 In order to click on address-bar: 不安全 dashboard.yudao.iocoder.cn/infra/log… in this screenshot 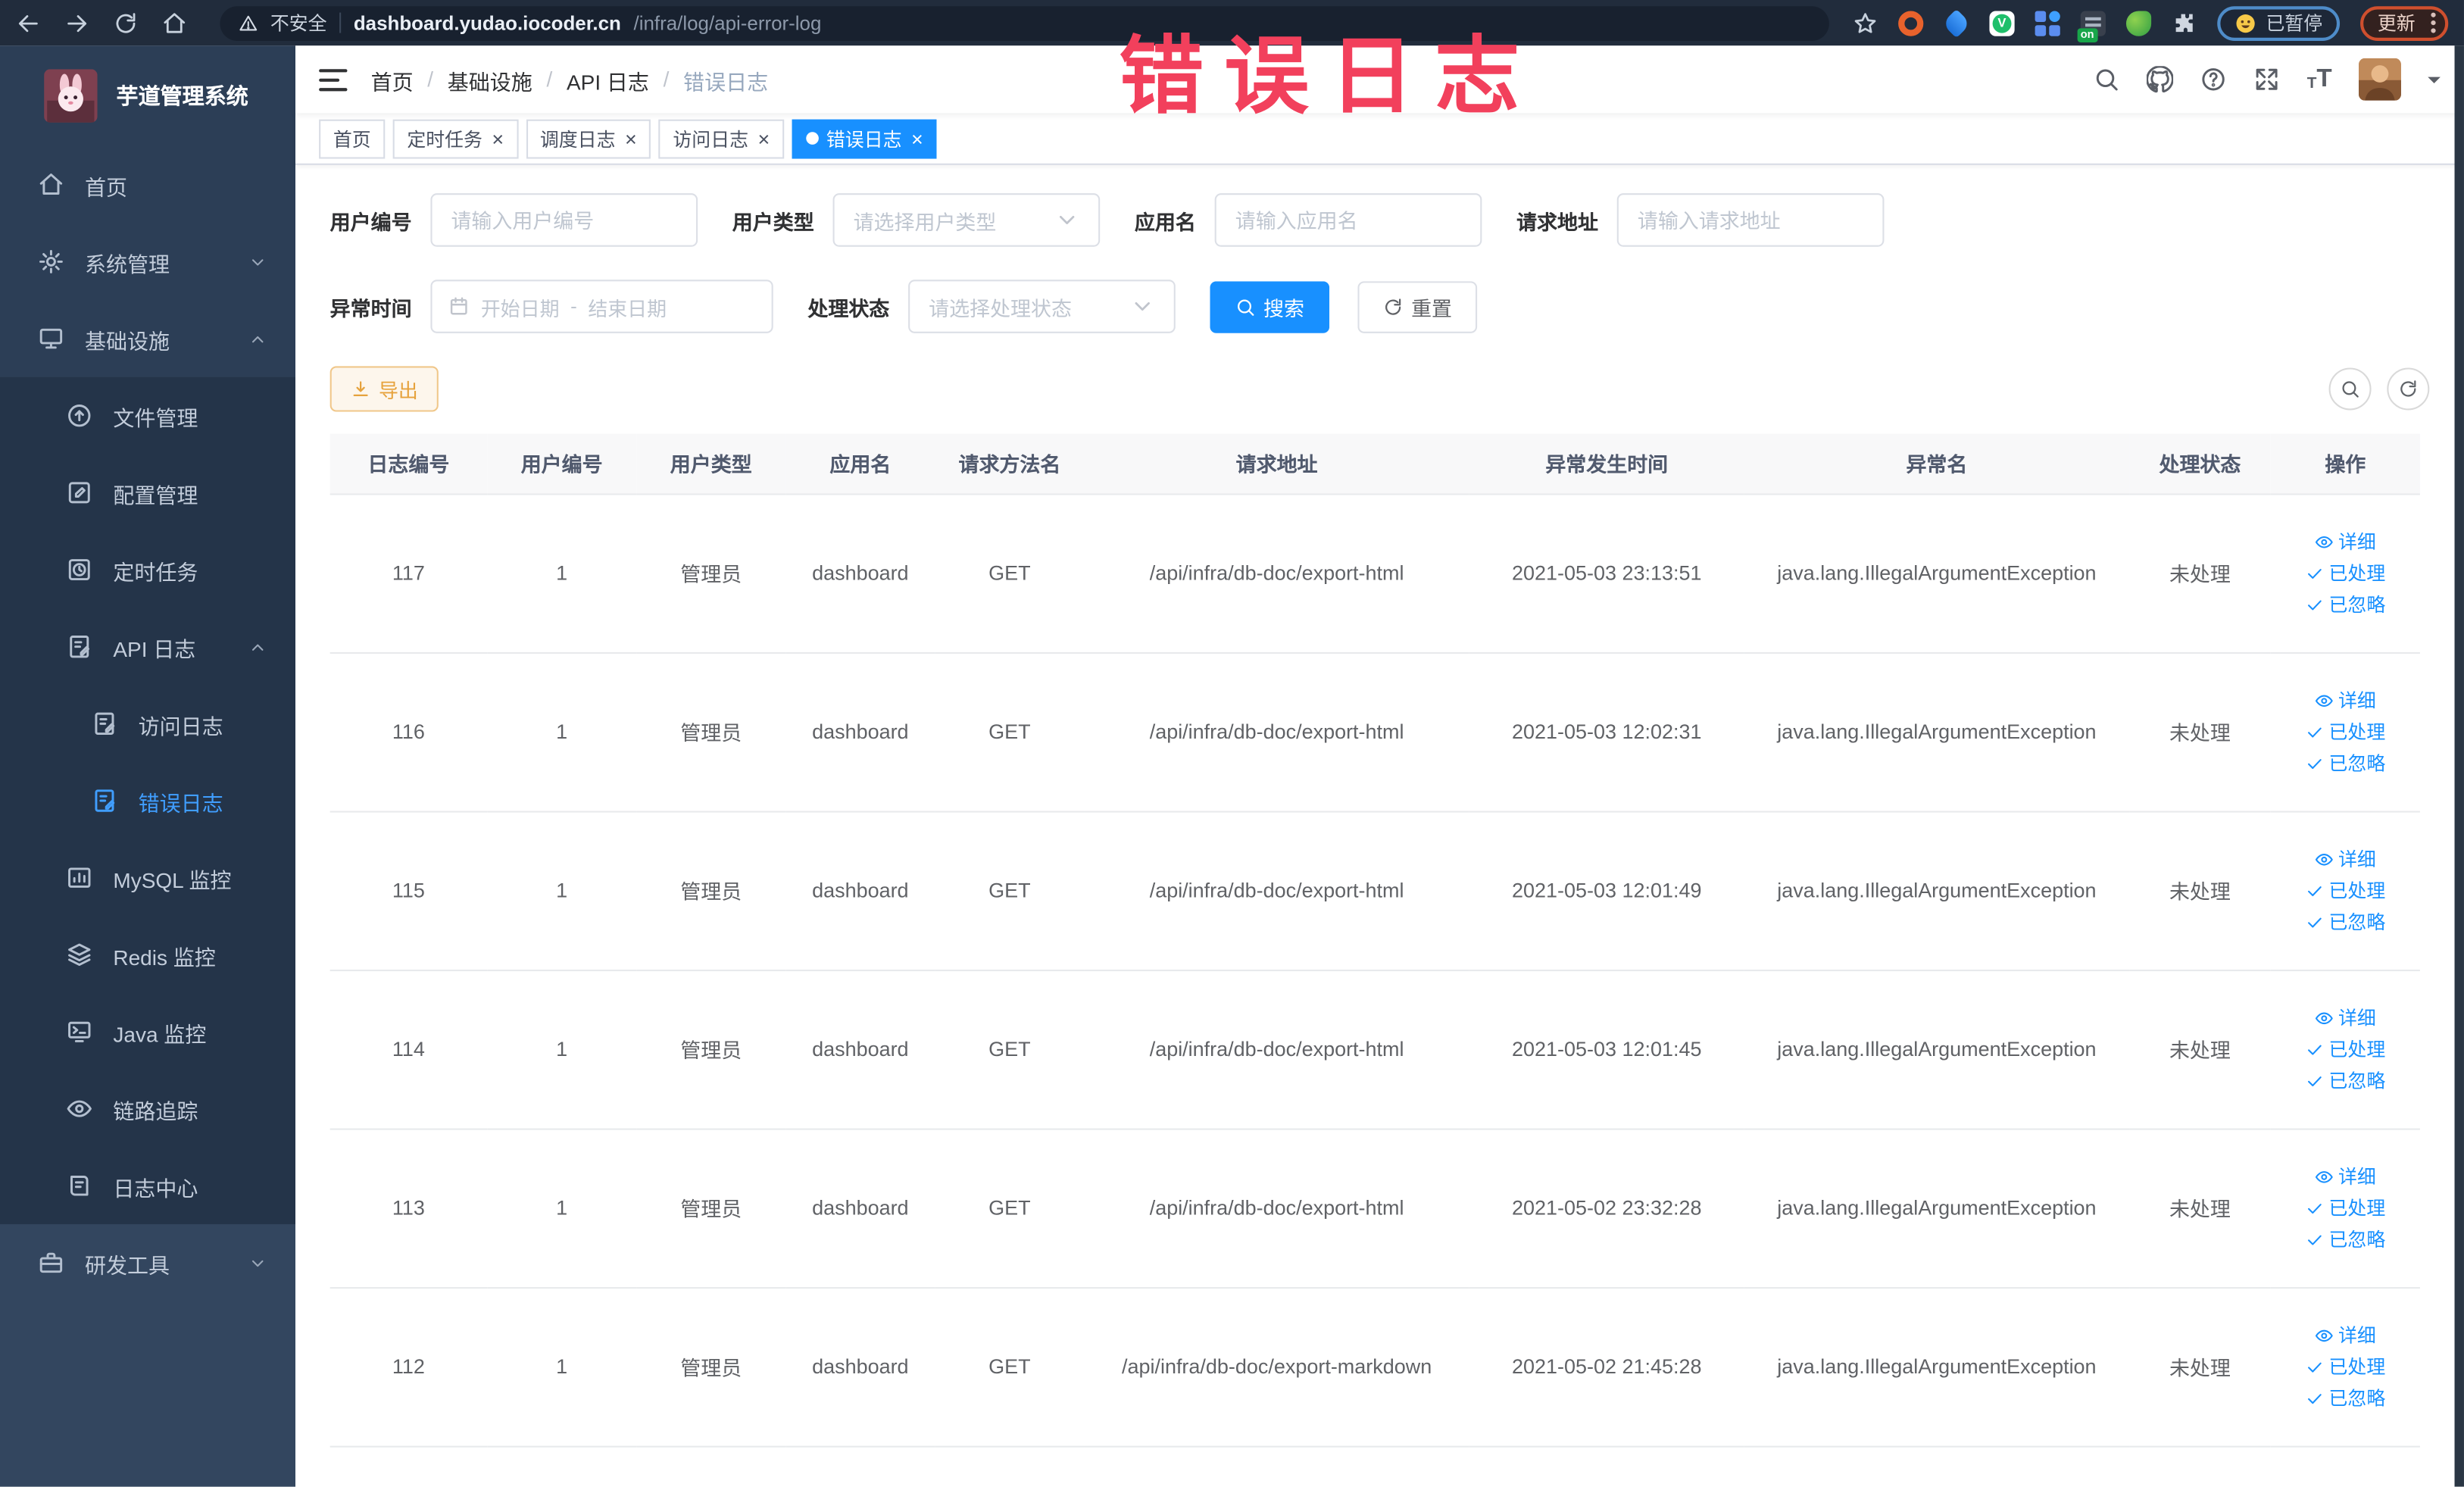, I will do `click(1024, 22)`.